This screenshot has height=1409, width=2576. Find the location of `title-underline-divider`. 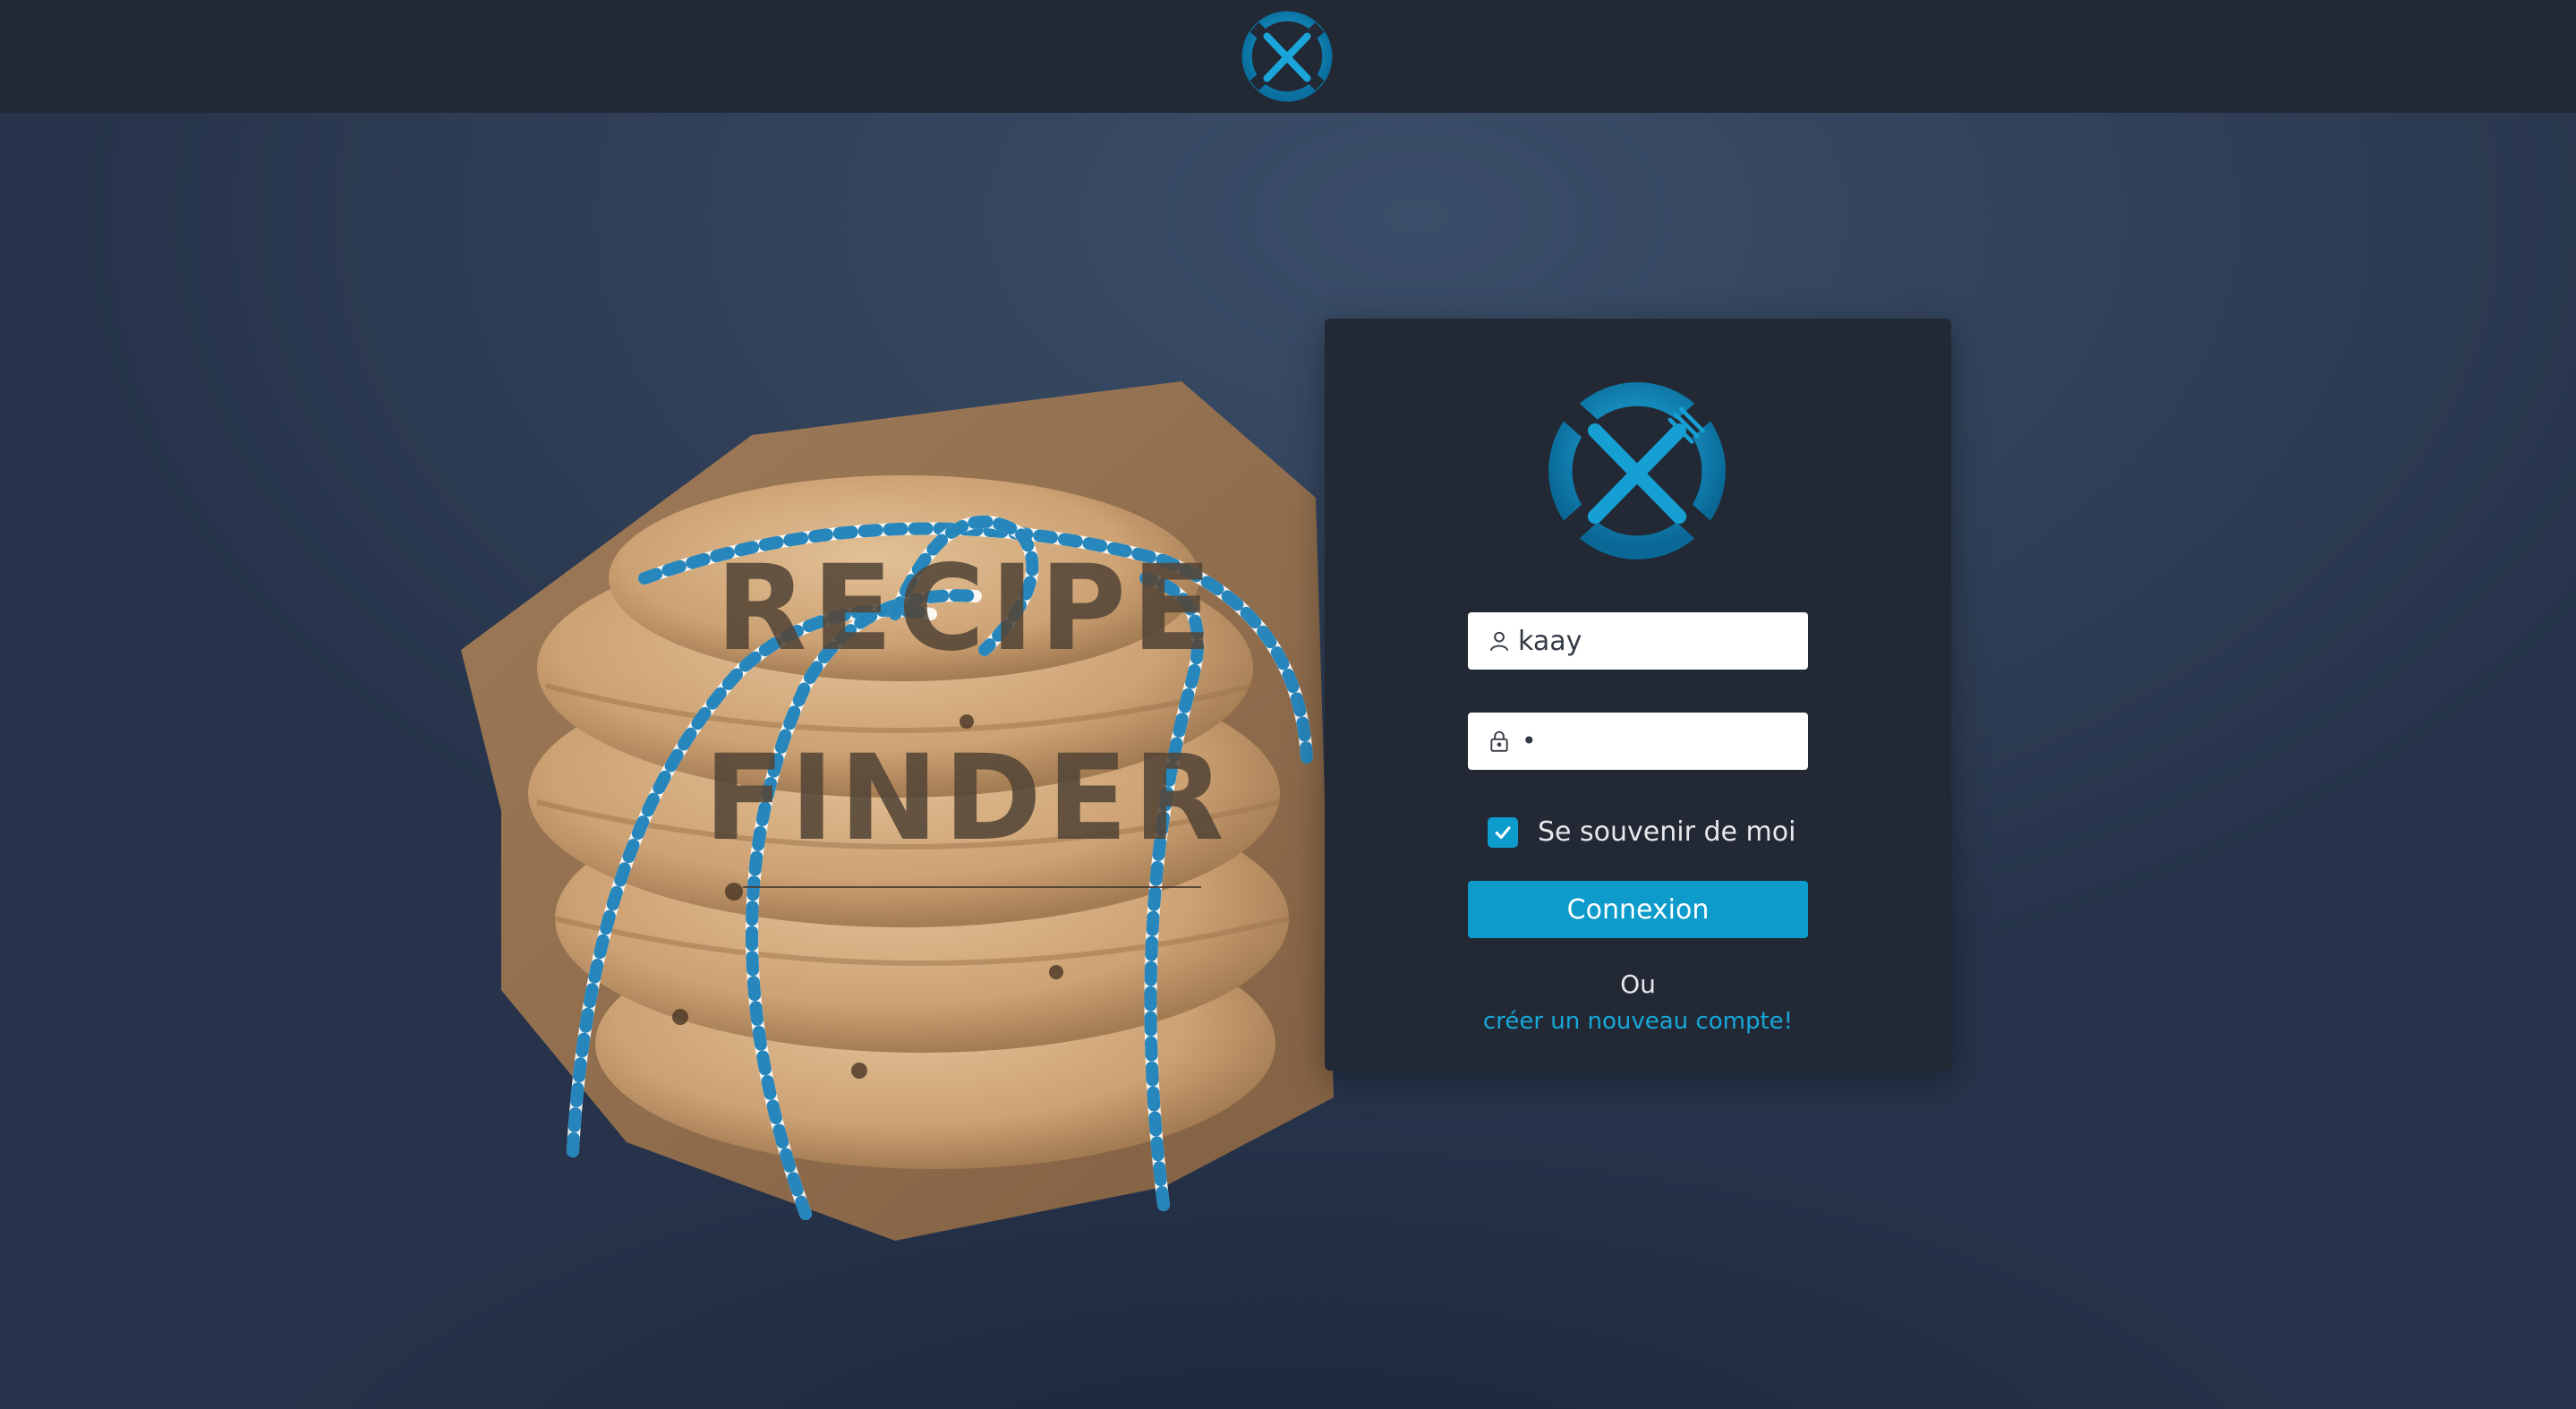

title-underline-divider is located at coordinates (972, 887).